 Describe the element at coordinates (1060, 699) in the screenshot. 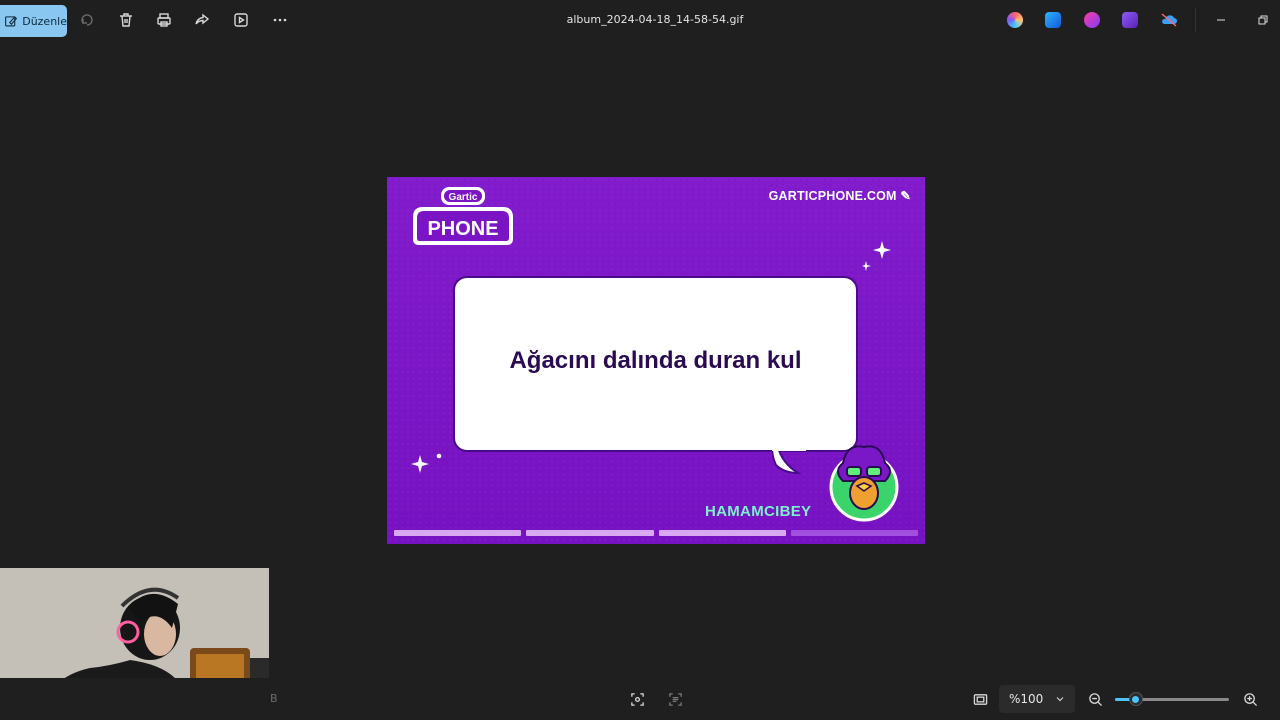

I see `chevron-down-icon` at that location.